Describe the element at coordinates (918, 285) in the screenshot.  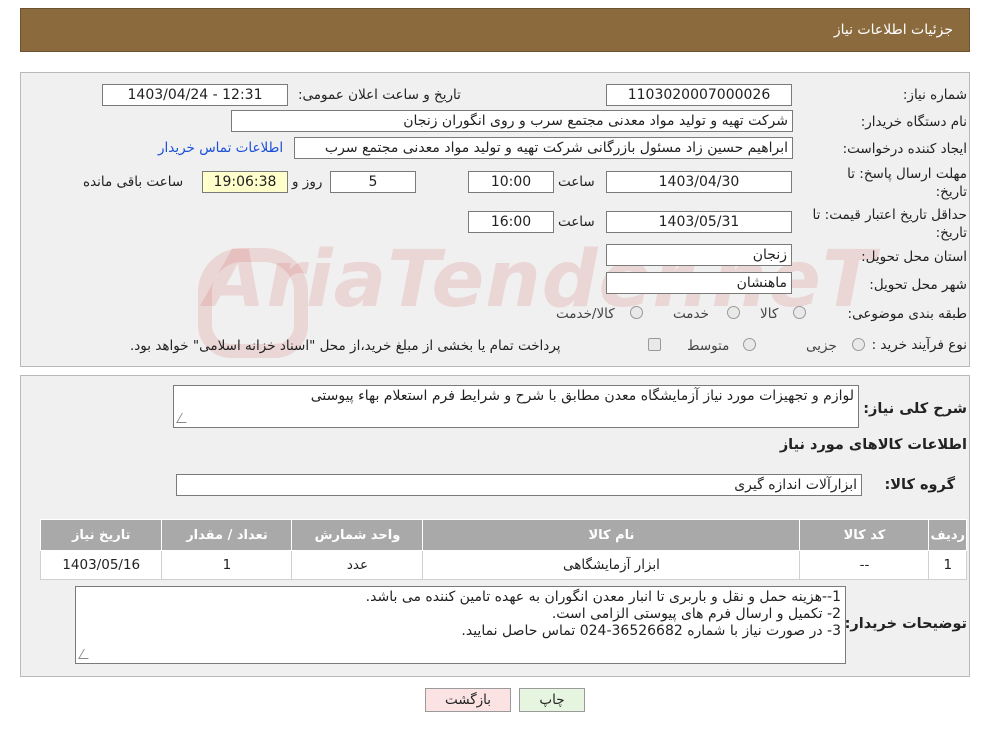
I see `city-label: شهر محل تحویل:` at that location.